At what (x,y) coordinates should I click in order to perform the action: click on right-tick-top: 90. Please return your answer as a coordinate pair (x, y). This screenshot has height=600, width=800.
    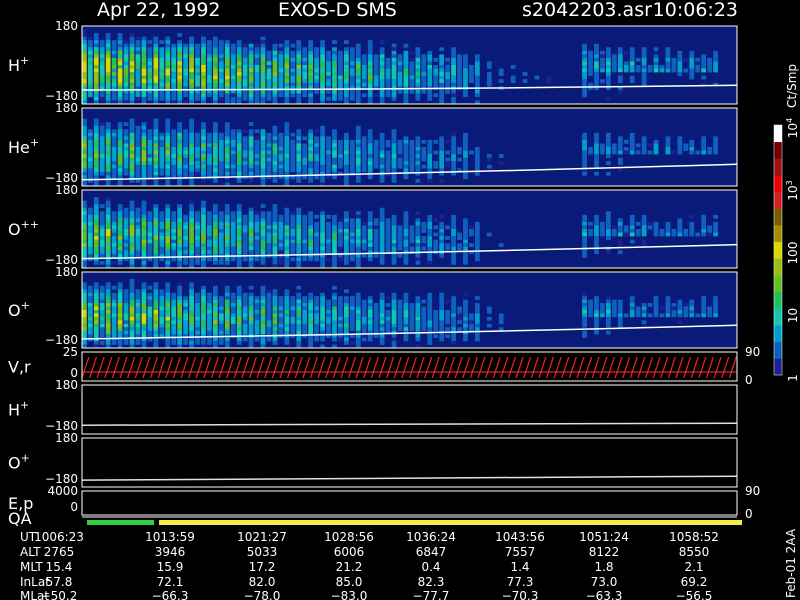
    Looking at the image, I should click on (752, 491).